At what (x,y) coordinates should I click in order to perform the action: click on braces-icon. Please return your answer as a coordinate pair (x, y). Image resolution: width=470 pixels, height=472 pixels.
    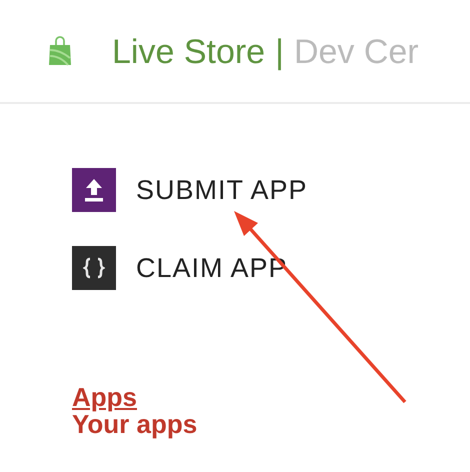
    Looking at the image, I should click on (94, 268).